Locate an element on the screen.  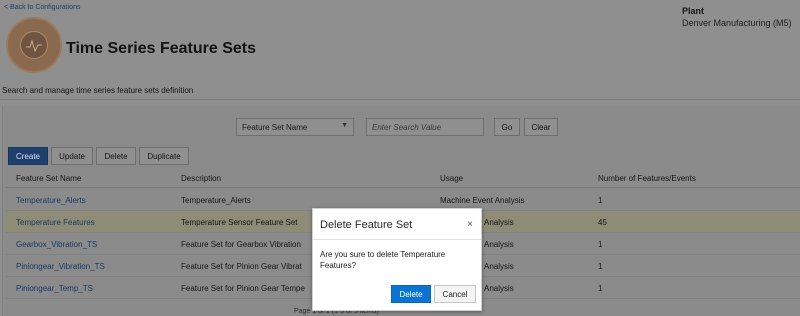
time-series-logo-icon is located at coordinates (34, 45).